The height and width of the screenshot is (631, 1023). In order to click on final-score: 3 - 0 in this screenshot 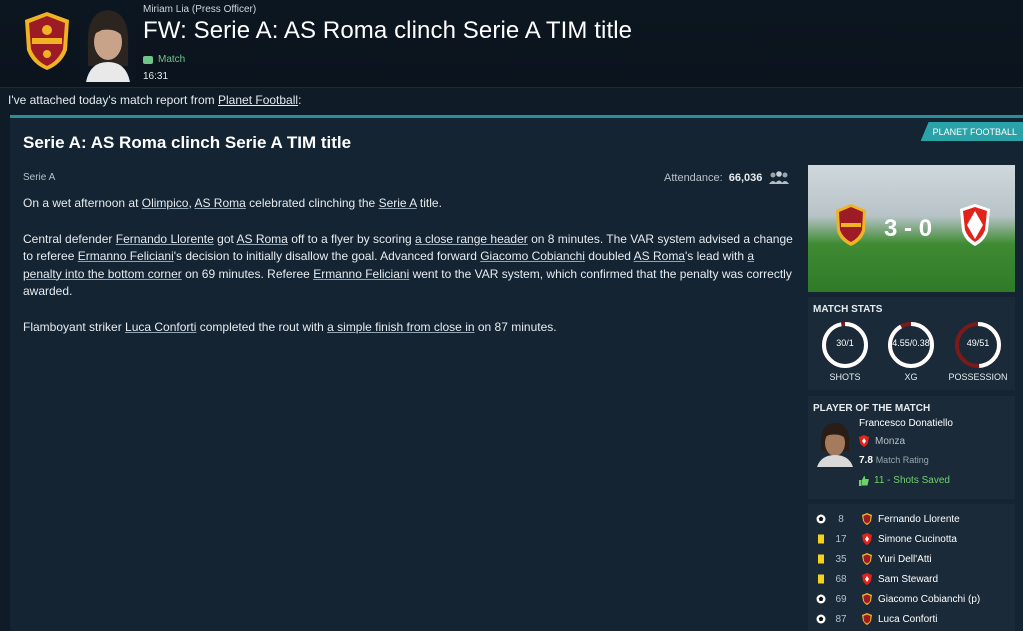, I will do `click(908, 229)`.